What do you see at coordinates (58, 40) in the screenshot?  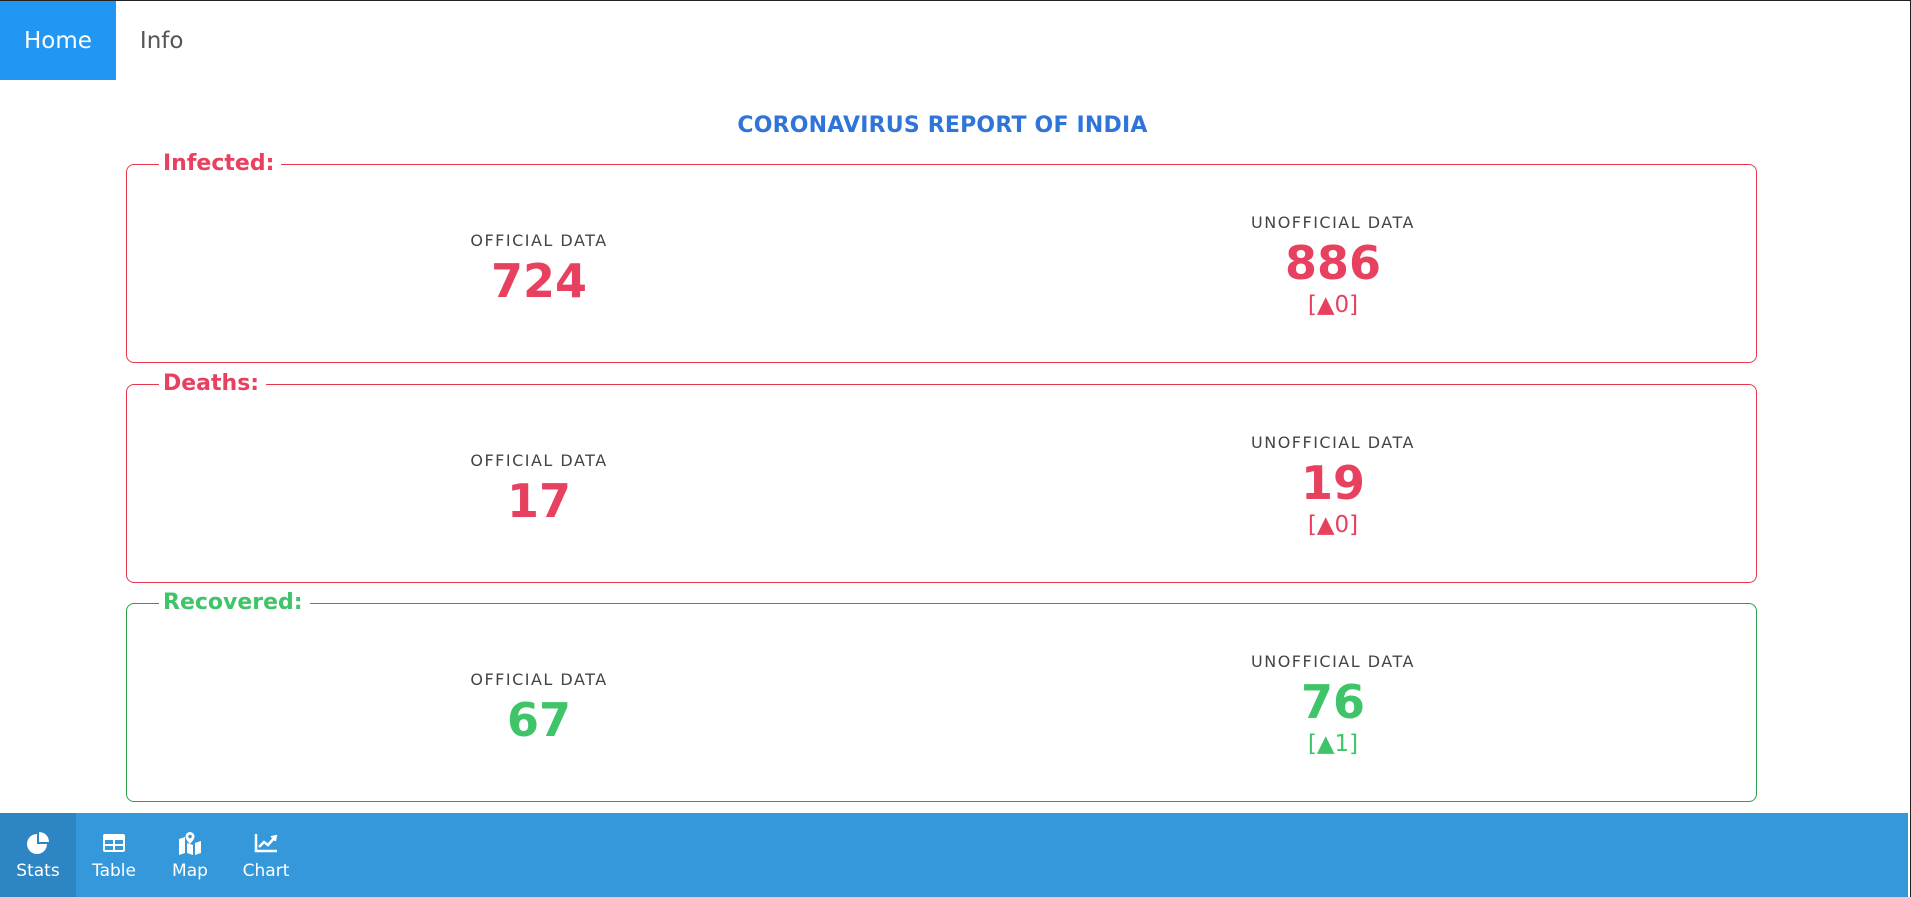 I see `tab-home: Home` at bounding box center [58, 40].